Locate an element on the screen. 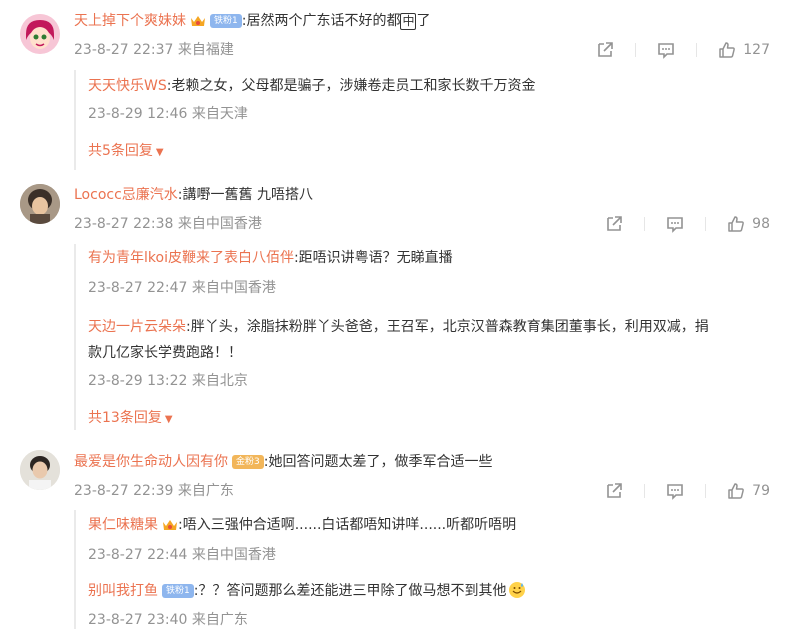 The height and width of the screenshot is (630, 786). comment-actions: 98 is located at coordinates (677, 224).